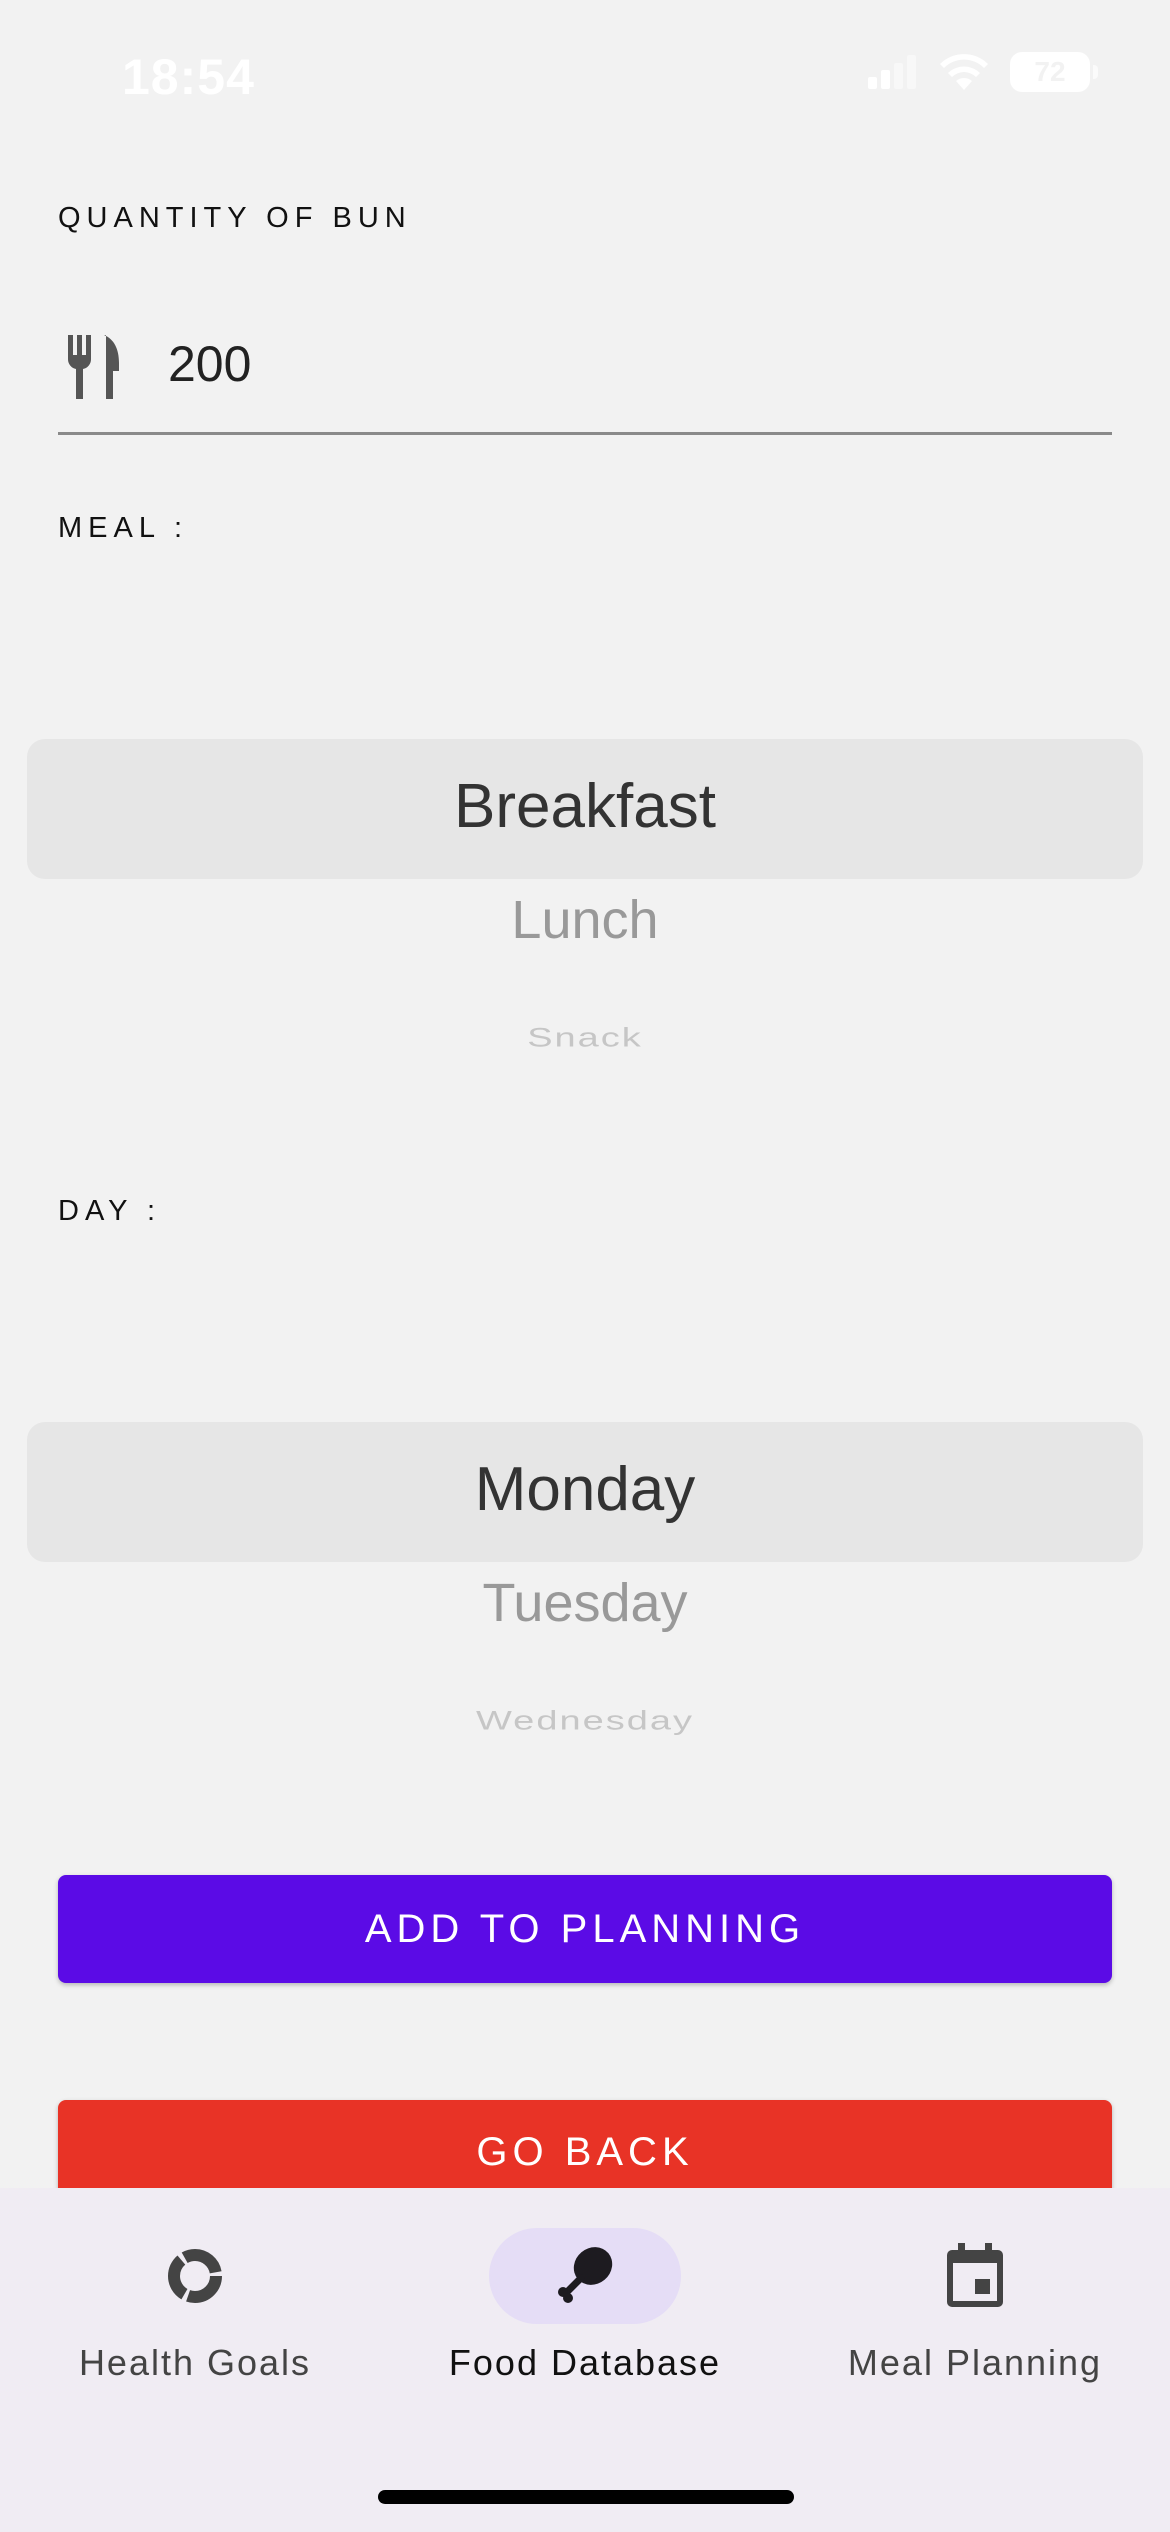  I want to click on add-to-planning-button: ADD TO PLANNING, so click(585, 1929).